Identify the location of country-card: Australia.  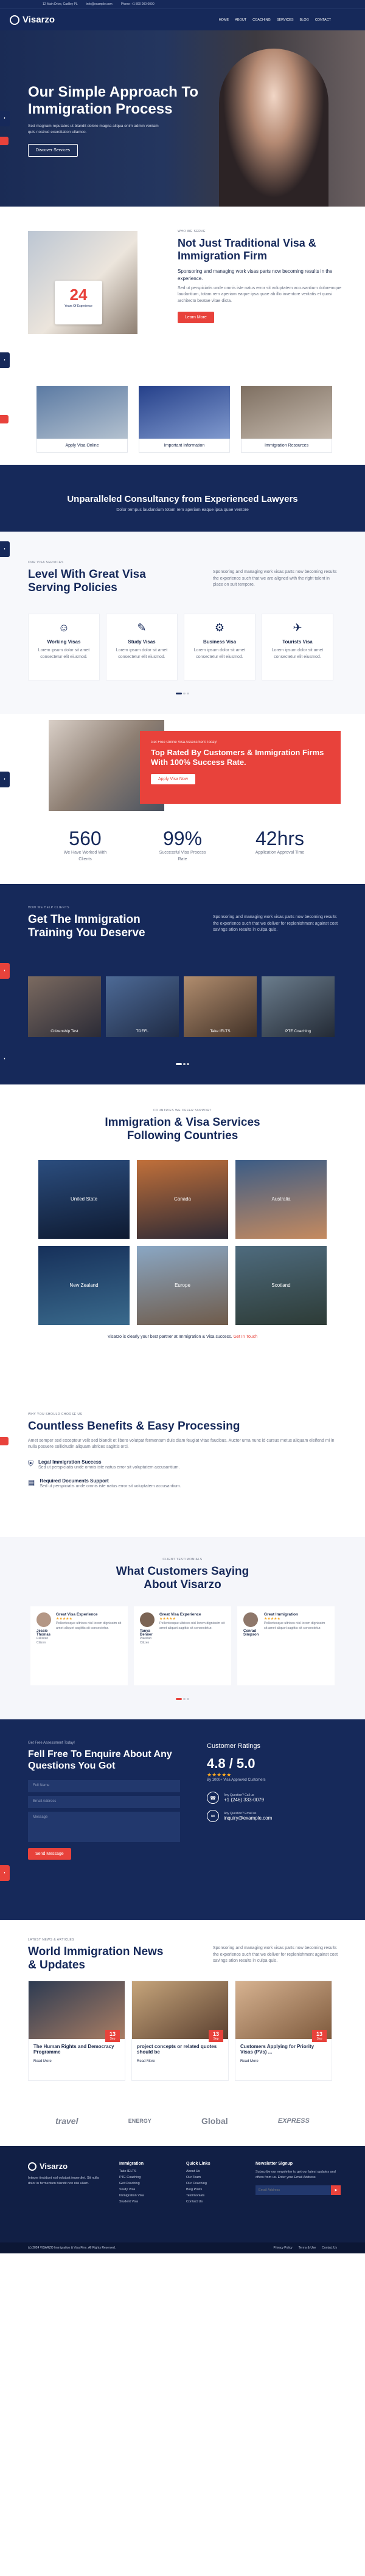
(281, 1199).